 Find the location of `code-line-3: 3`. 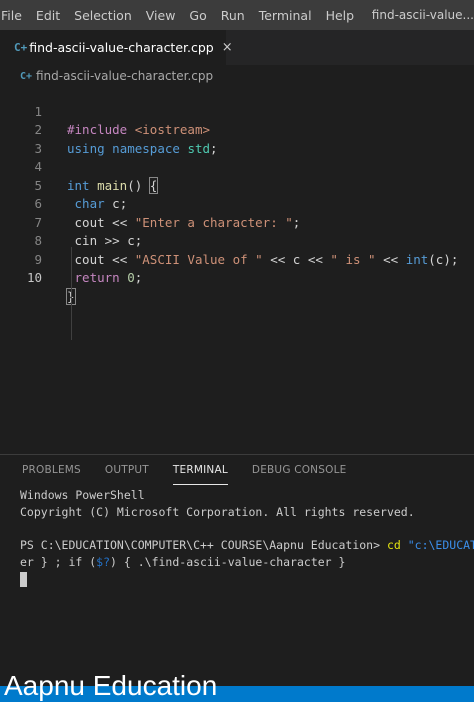

code-line-3: 3 is located at coordinates (237, 138).